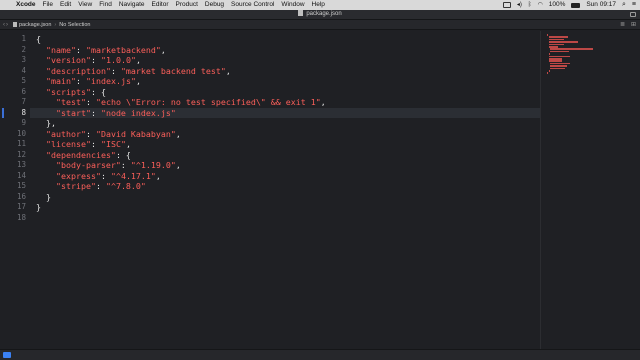 The image size is (640, 360). I want to click on line-number: 17, so click(21, 206).